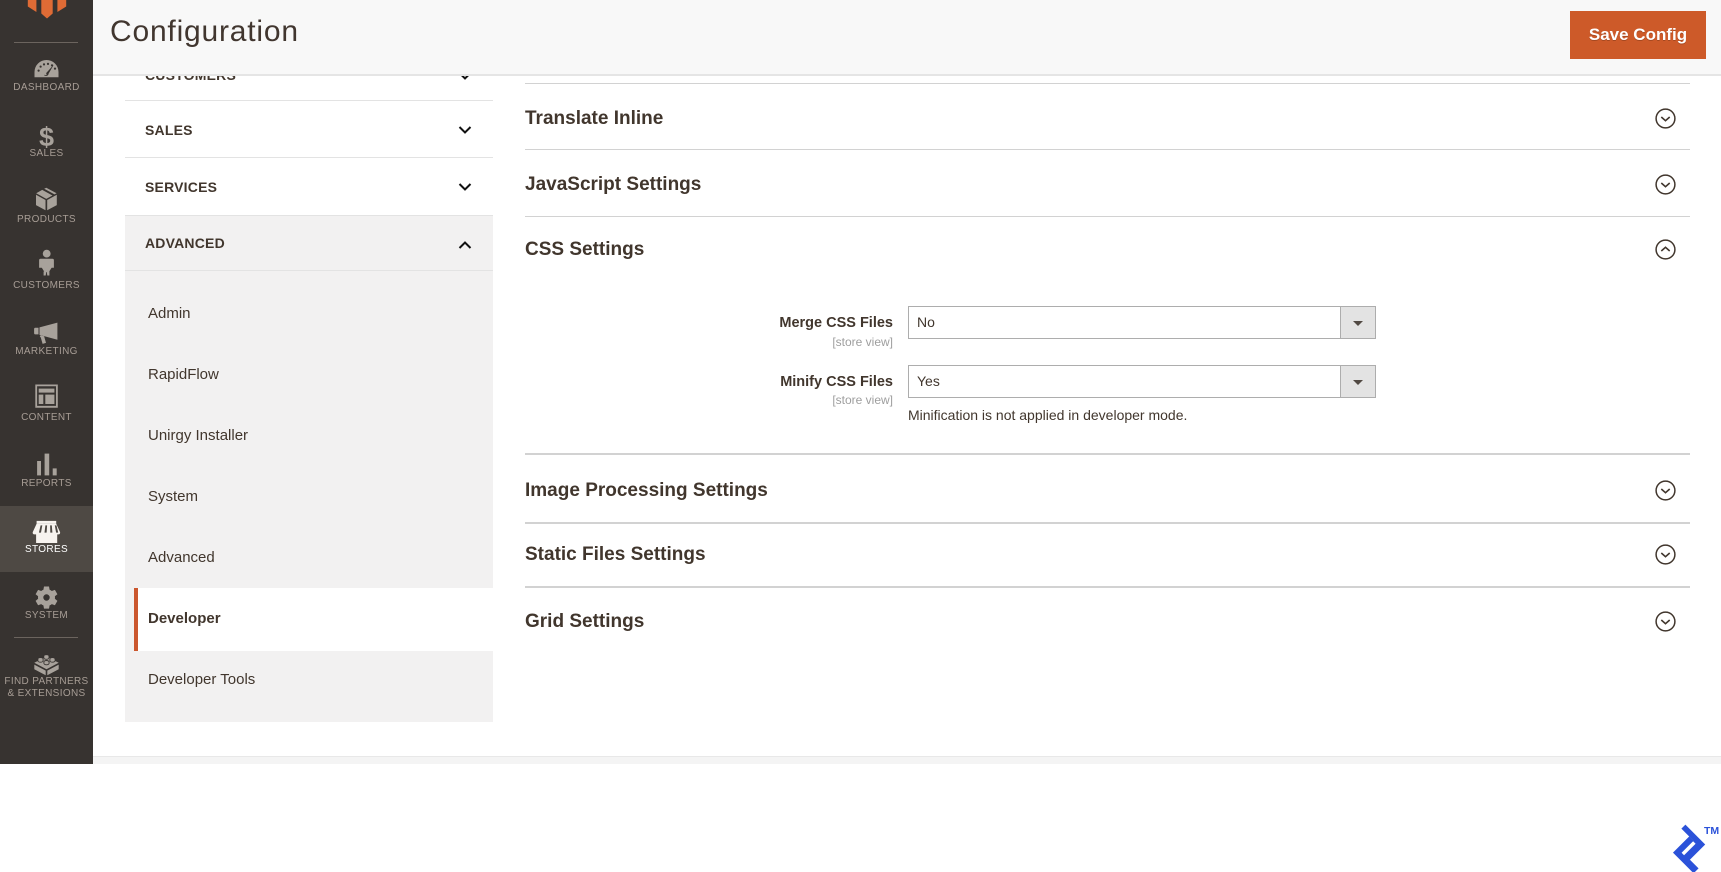  What do you see at coordinates (1711, 831) in the screenshot?
I see `svg-text: TM` at bounding box center [1711, 831].